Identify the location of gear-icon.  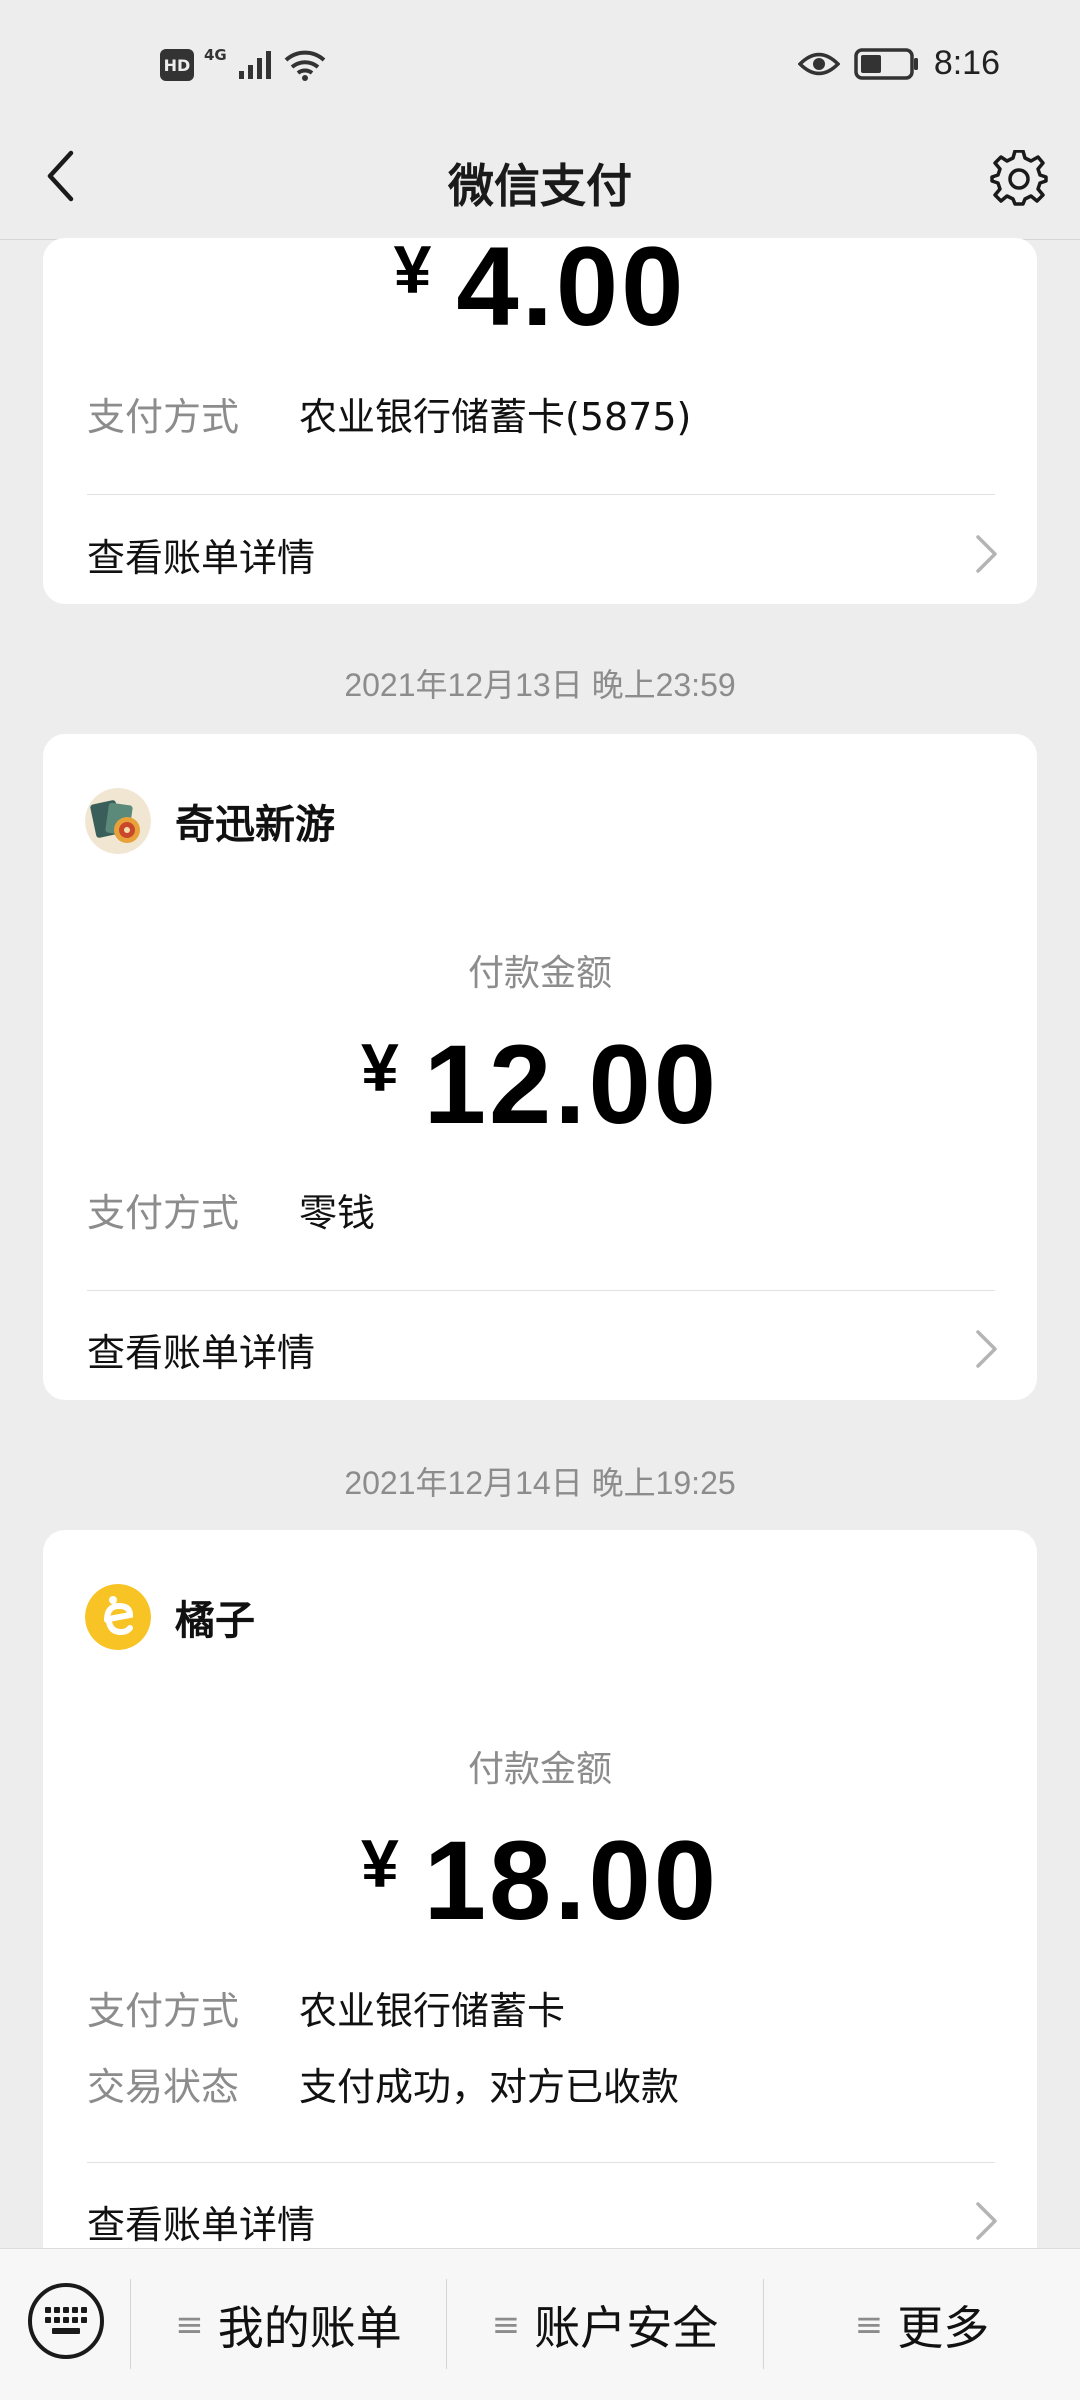
(1019, 179).